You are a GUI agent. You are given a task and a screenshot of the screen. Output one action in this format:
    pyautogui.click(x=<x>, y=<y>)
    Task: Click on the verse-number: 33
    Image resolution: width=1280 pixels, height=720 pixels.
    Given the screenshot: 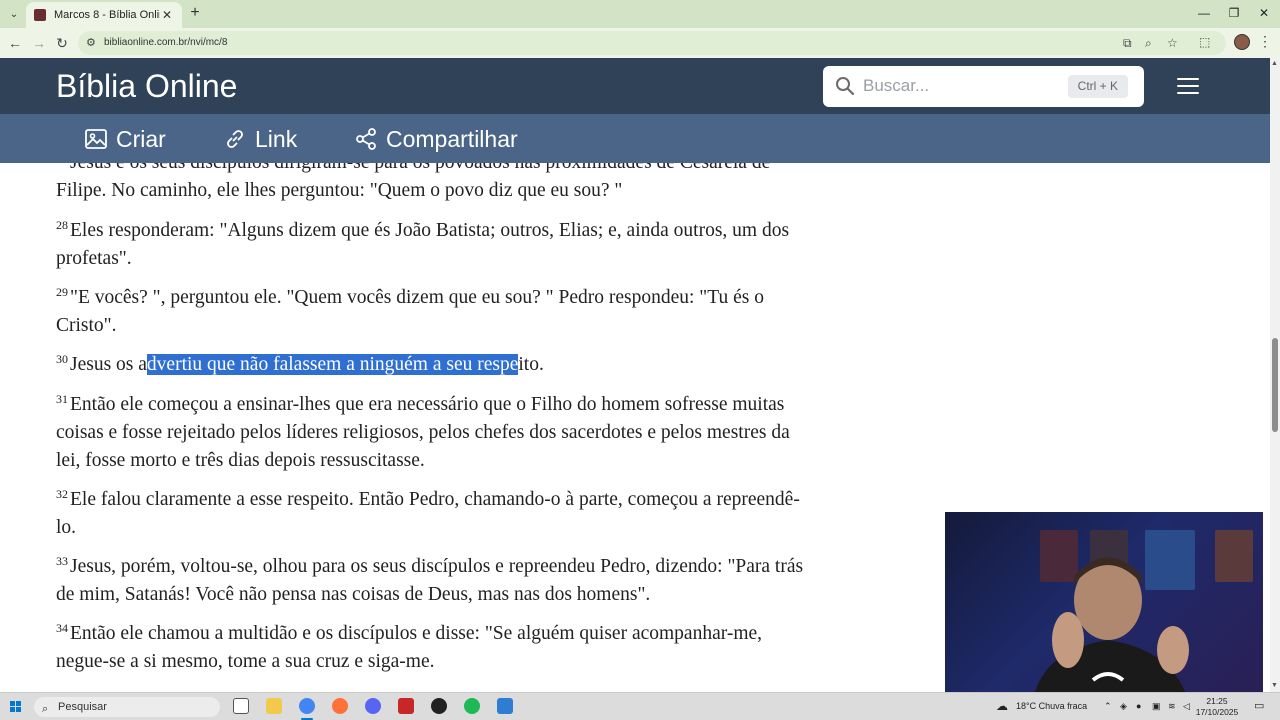 What is the action you would take?
    pyautogui.click(x=62, y=560)
    